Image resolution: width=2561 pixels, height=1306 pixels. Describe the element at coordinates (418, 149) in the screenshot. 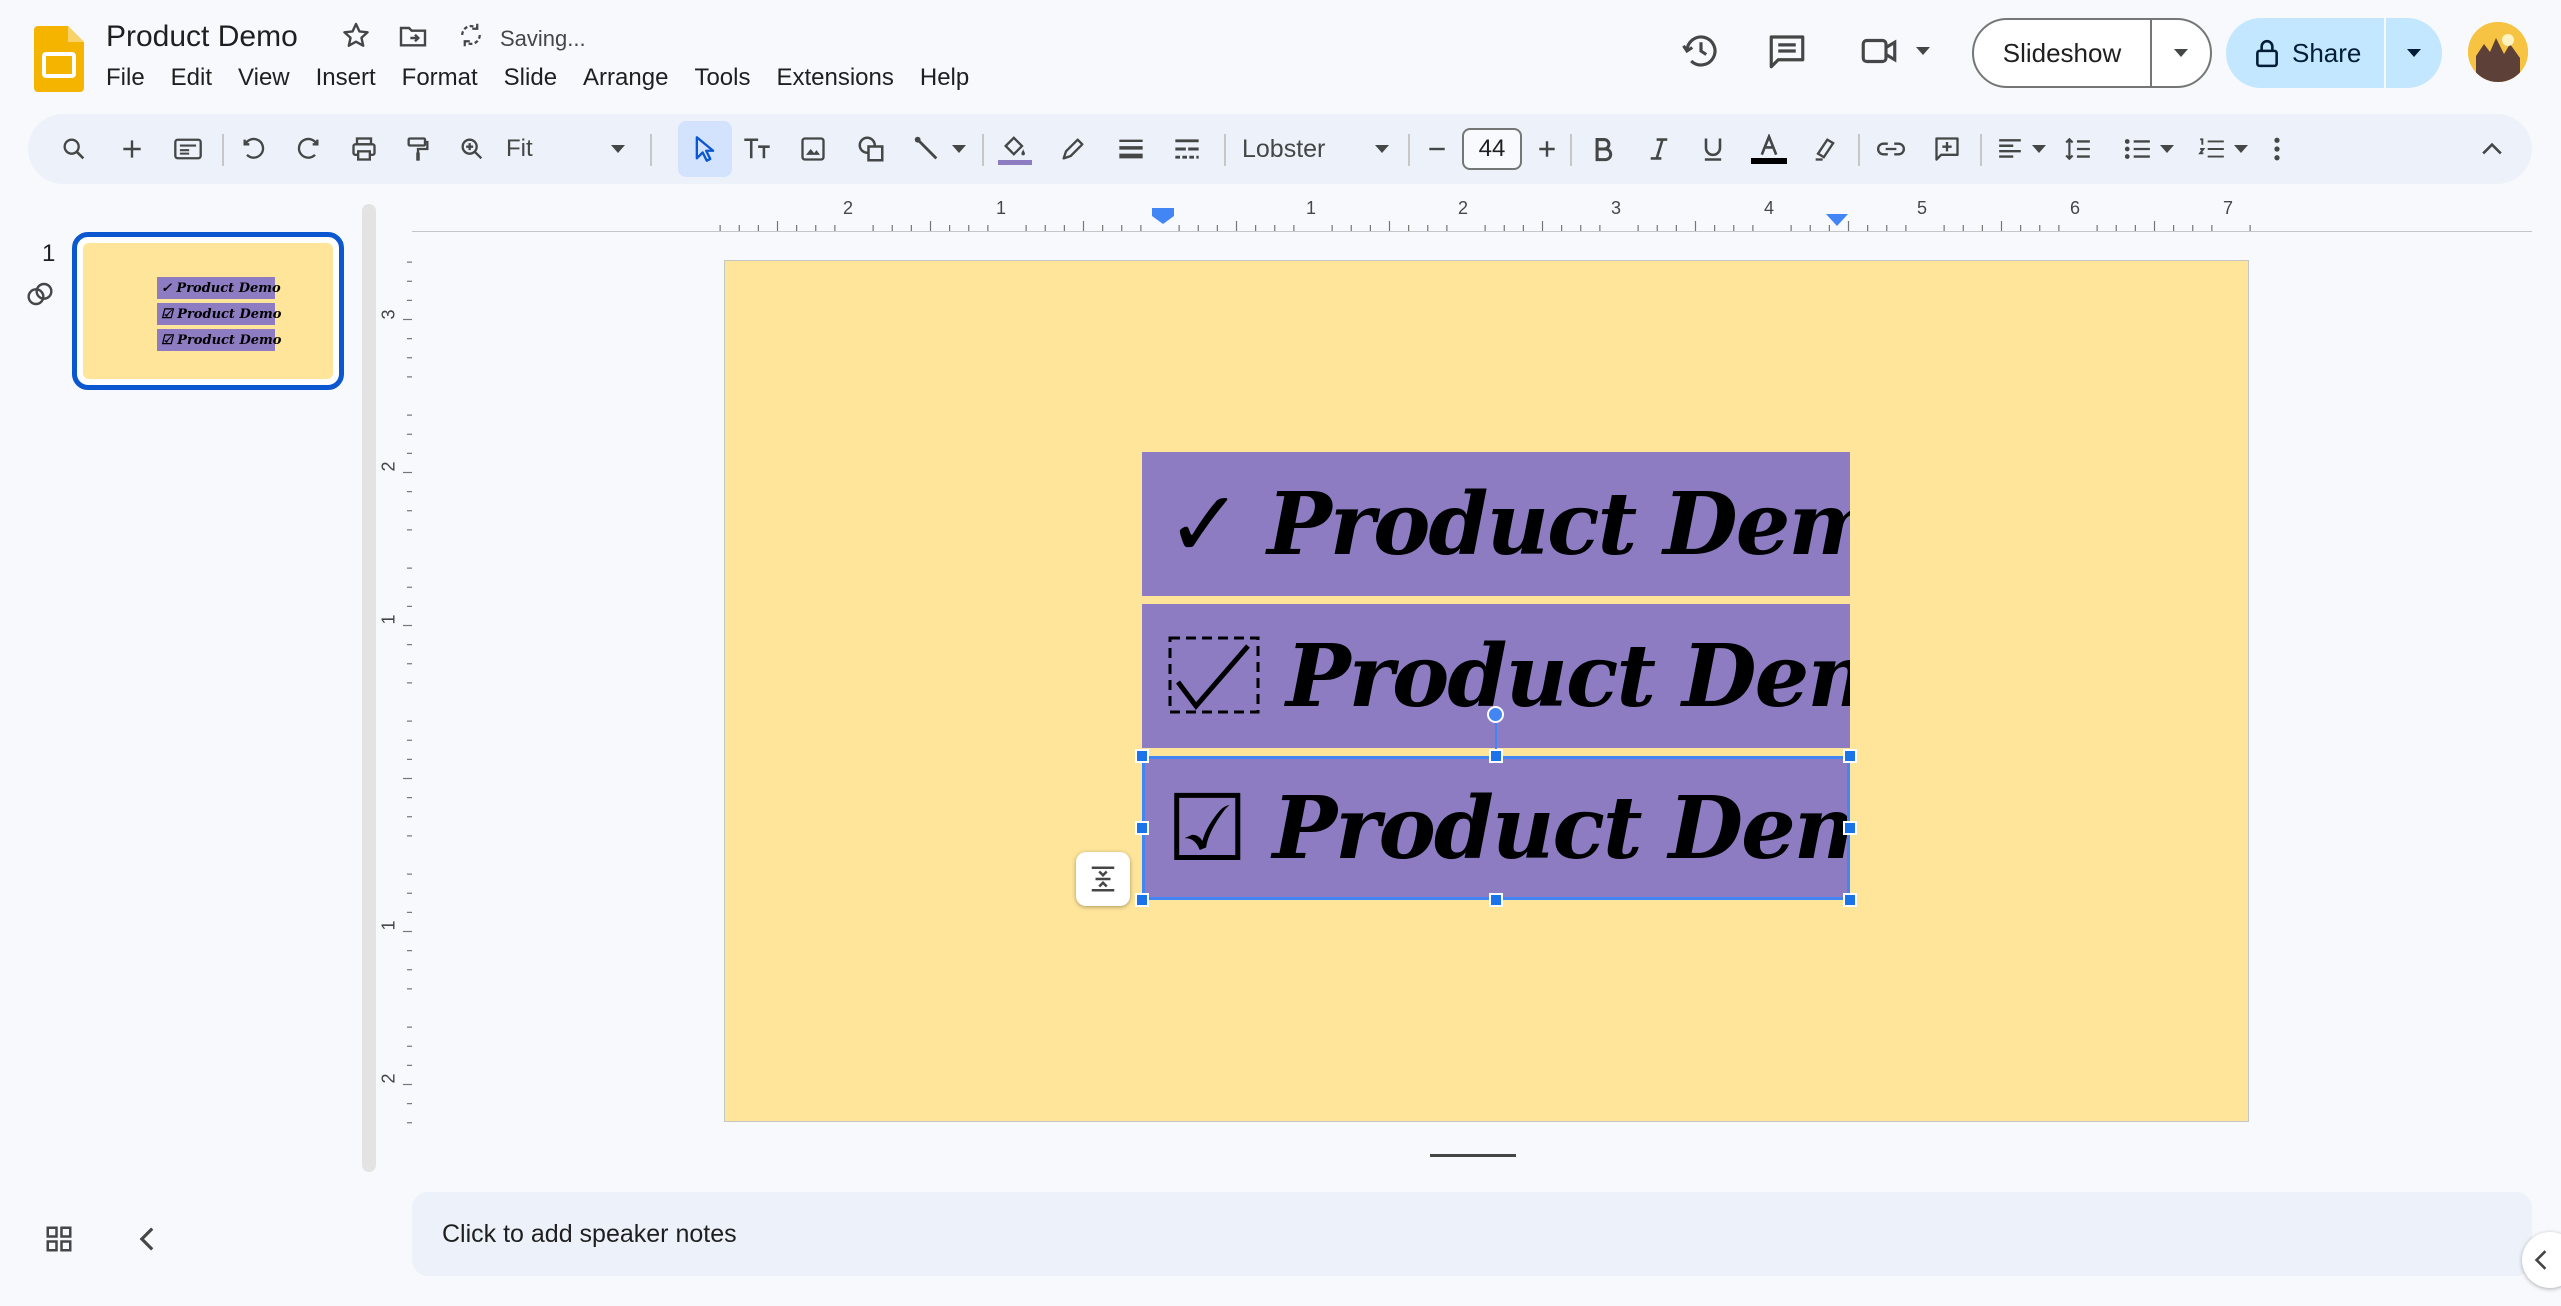

I see `paint-format-icon` at that location.